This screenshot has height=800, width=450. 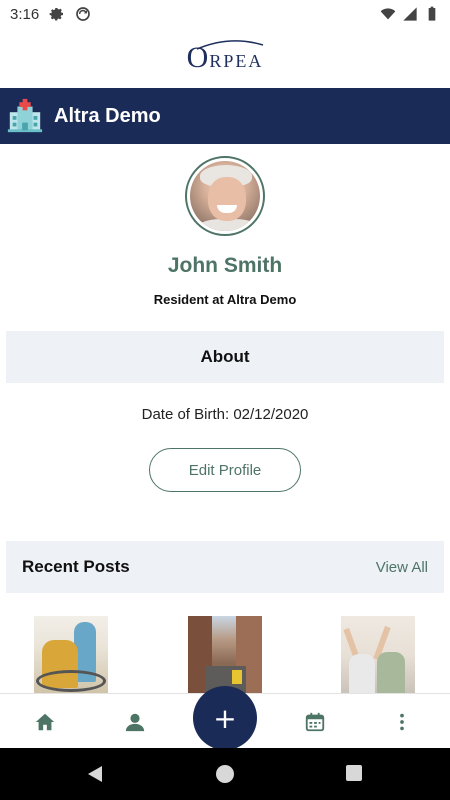 I want to click on post-1-wheel, so click(x=71, y=681).